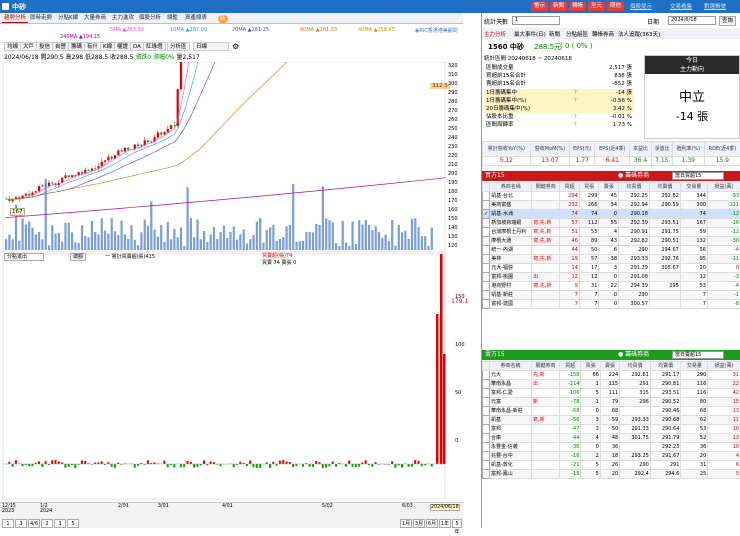  What do you see at coordinates (611, 402) in the screenshot?
I see `broker-row: 元富新-78179296290.528015` at bounding box center [611, 402].